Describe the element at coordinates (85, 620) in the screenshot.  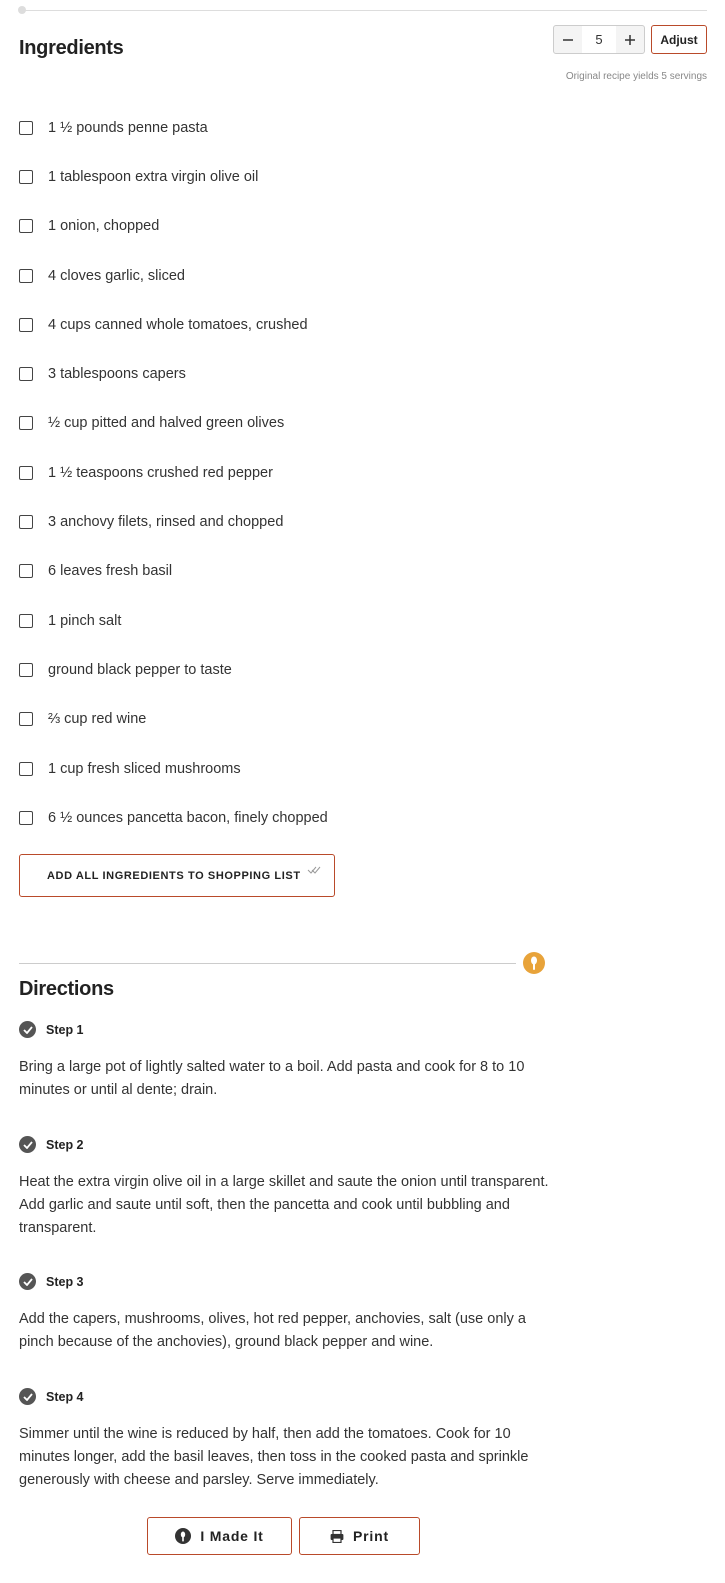
I see `ingredient-text: 1 pinch salt` at that location.